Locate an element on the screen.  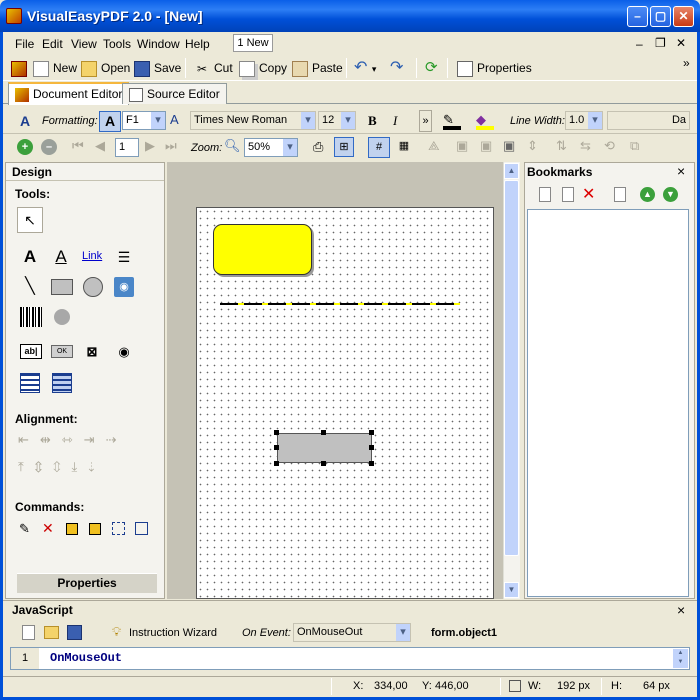
open-button: Open is located at coordinates (105, 68).